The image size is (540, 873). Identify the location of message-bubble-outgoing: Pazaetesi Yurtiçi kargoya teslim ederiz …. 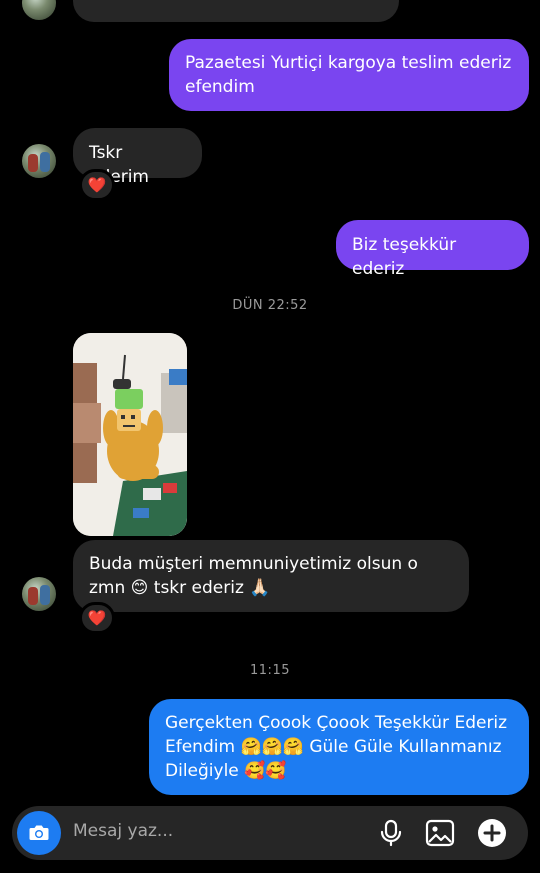
(349, 75).